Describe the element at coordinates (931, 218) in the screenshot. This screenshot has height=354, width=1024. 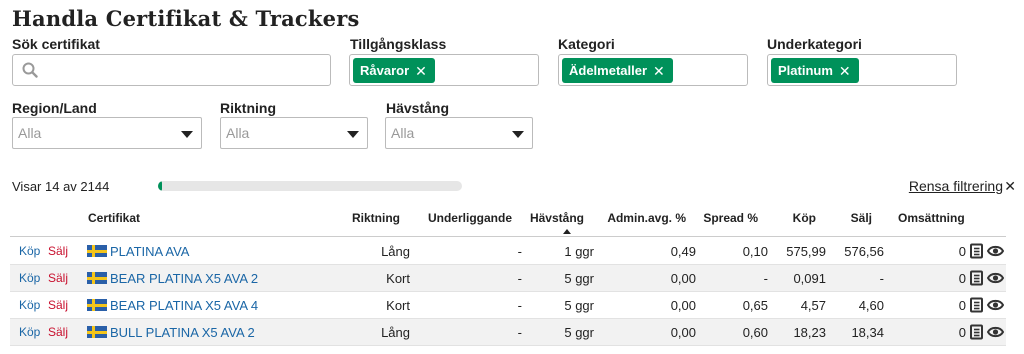
I see `header-omsattning: Omsättning` at that location.